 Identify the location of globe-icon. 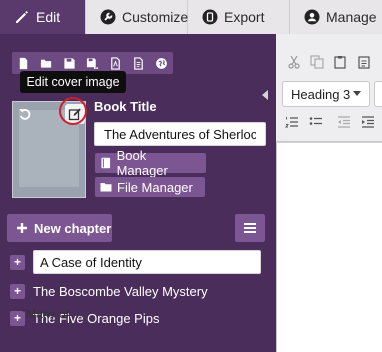
(161, 63).